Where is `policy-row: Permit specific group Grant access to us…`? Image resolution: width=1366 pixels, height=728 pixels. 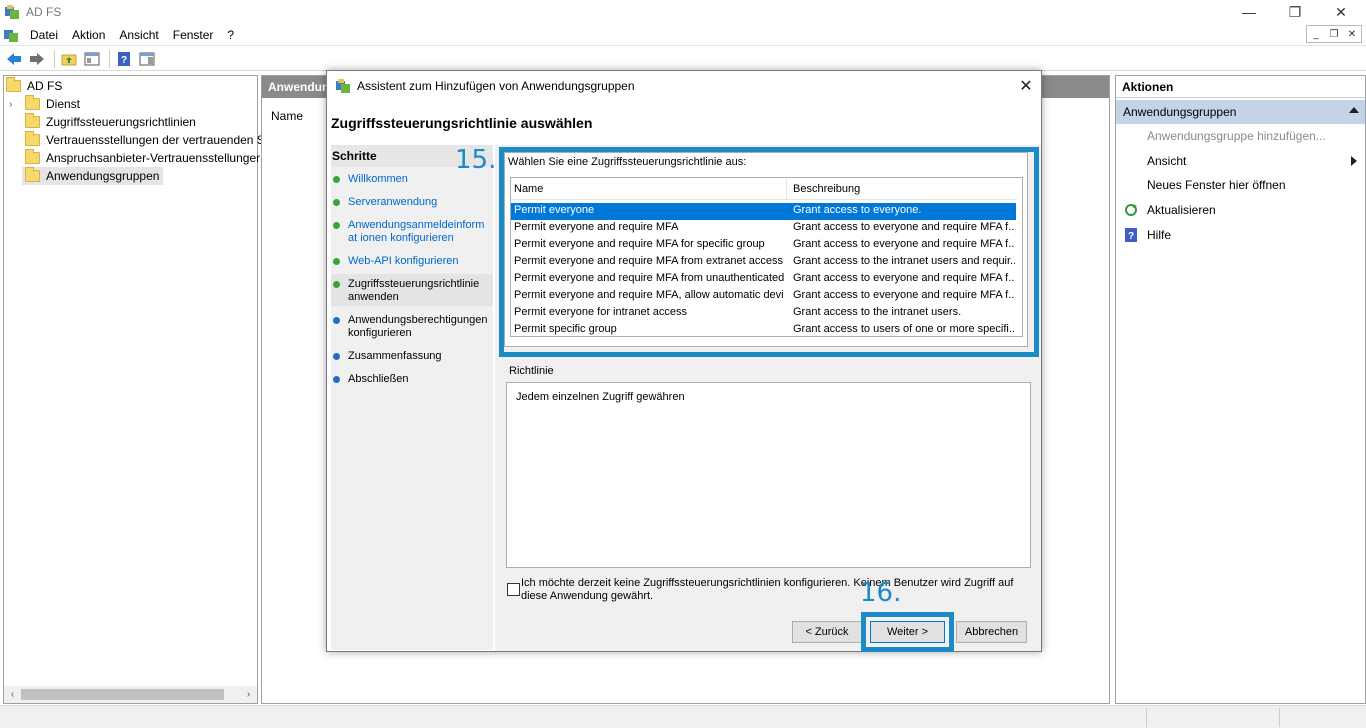 policy-row: Permit specific group Grant access to us… is located at coordinates (763, 330).